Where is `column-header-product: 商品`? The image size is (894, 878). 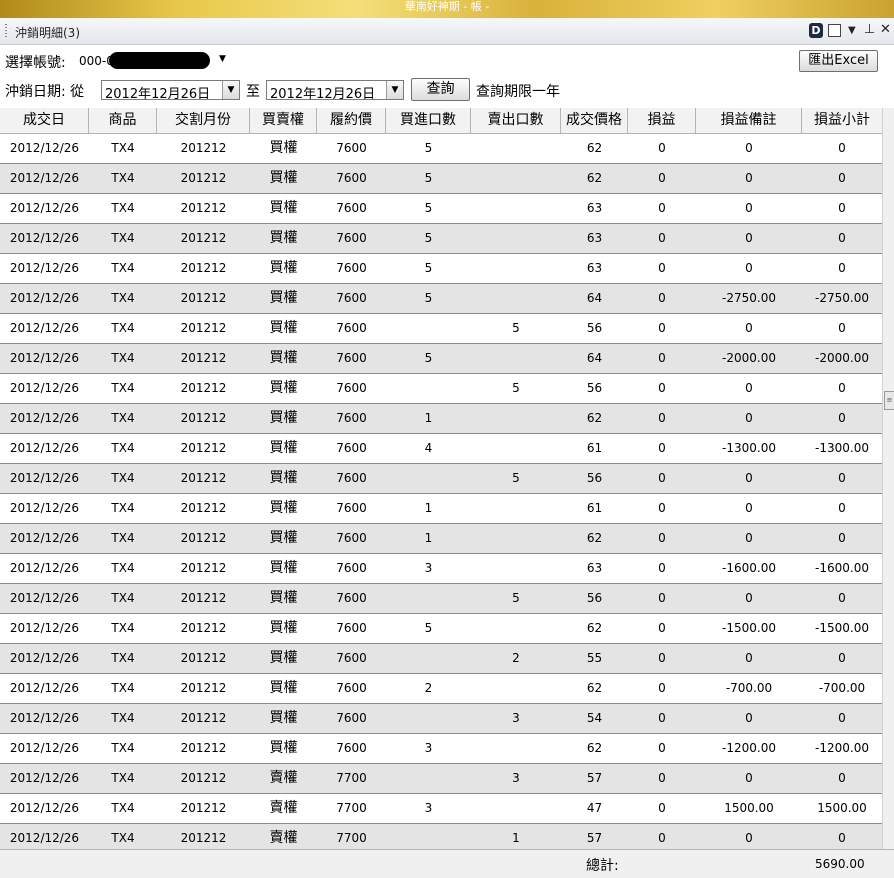
column-header-product: 商品 is located at coordinates (123, 120).